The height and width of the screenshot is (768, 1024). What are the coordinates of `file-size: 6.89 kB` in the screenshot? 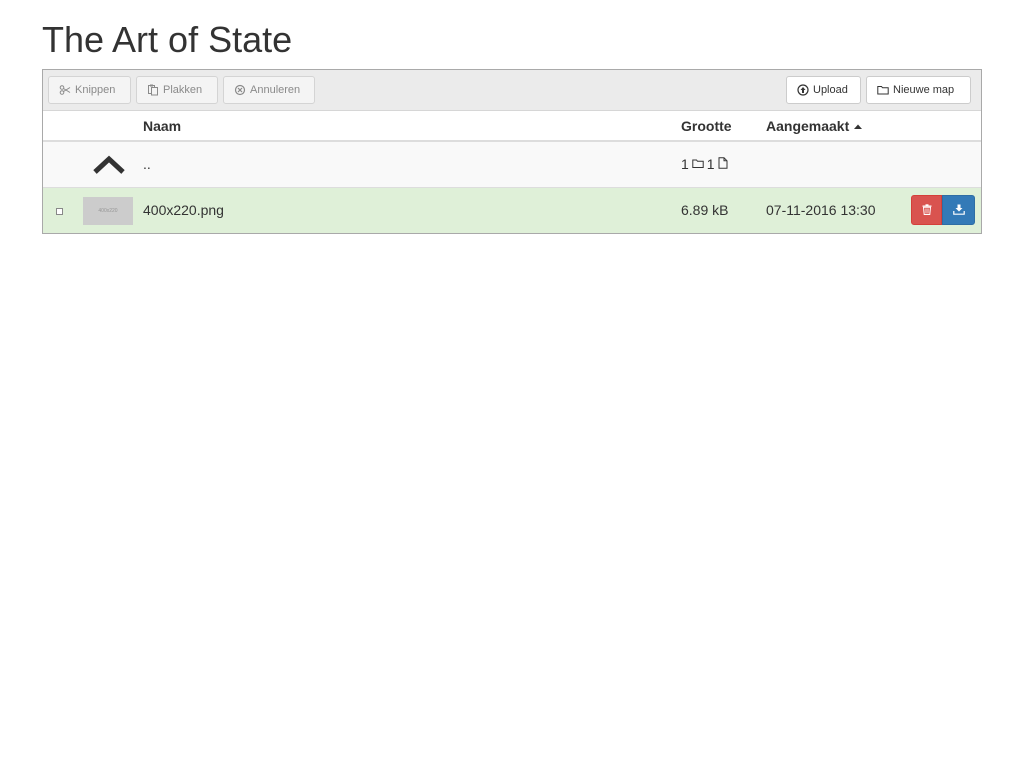 It's located at (705, 210).